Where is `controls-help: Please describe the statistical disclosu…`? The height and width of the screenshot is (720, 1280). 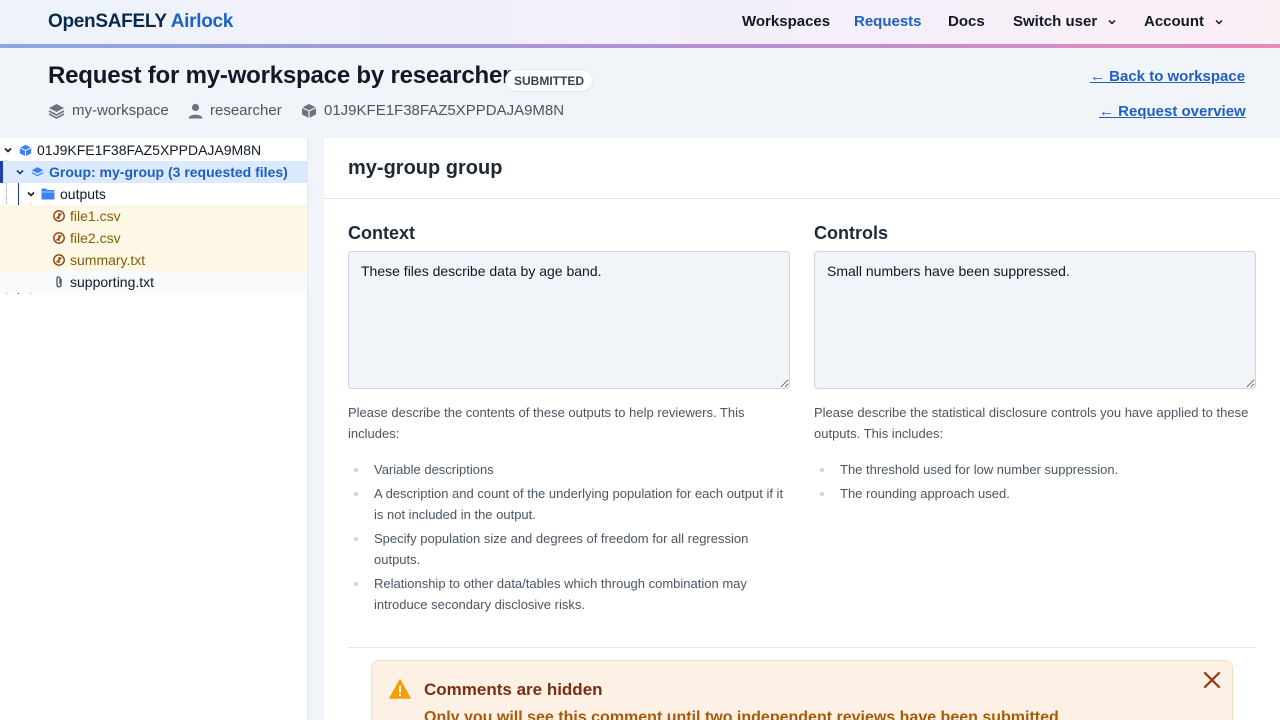
controls-help: Please describe the statistical disclosu… is located at coordinates (1035, 454).